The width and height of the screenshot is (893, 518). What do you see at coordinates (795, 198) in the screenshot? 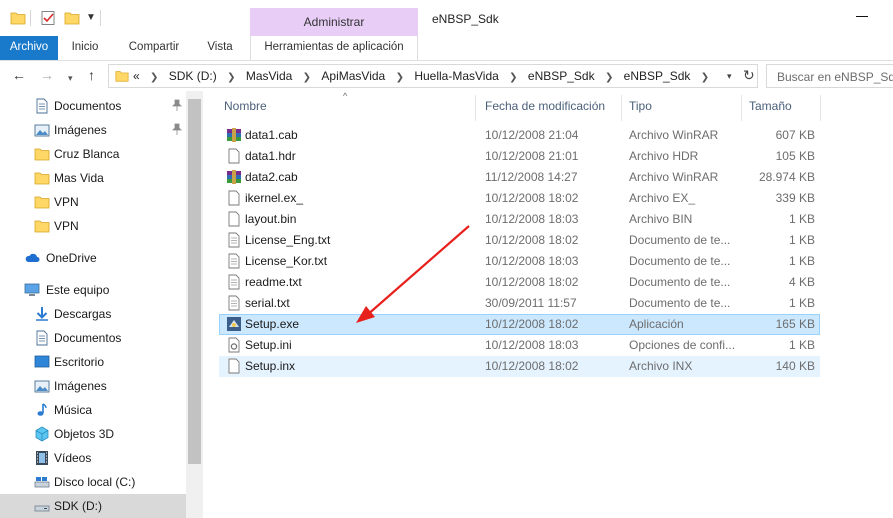
I see `file-size: 339 KB` at bounding box center [795, 198].